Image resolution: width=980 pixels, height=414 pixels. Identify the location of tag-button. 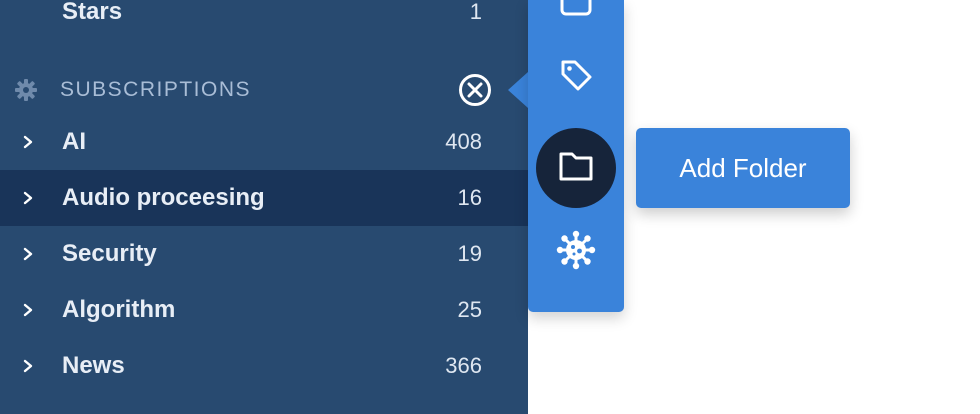
(576, 78).